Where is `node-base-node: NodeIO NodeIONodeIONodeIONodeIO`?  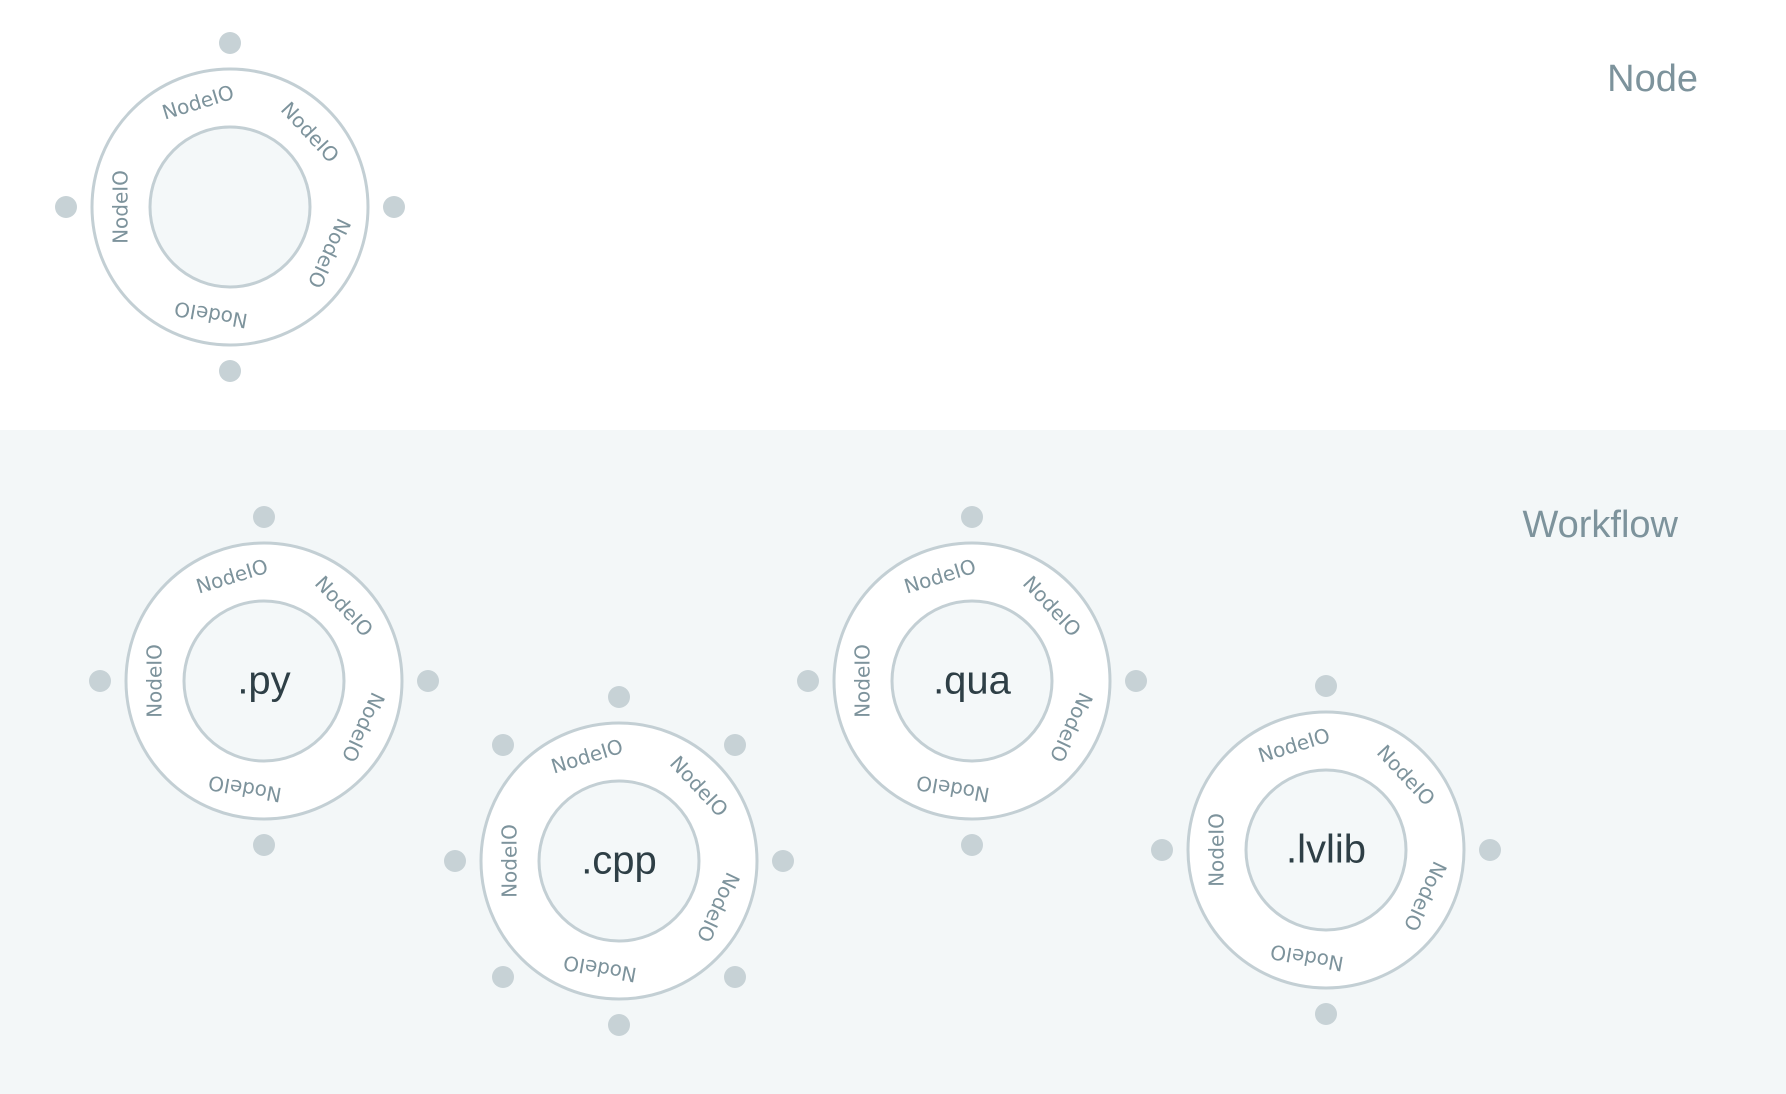
node-base-node: NodeIO NodeIONodeIONodeIONodeIO is located at coordinates (230, 207).